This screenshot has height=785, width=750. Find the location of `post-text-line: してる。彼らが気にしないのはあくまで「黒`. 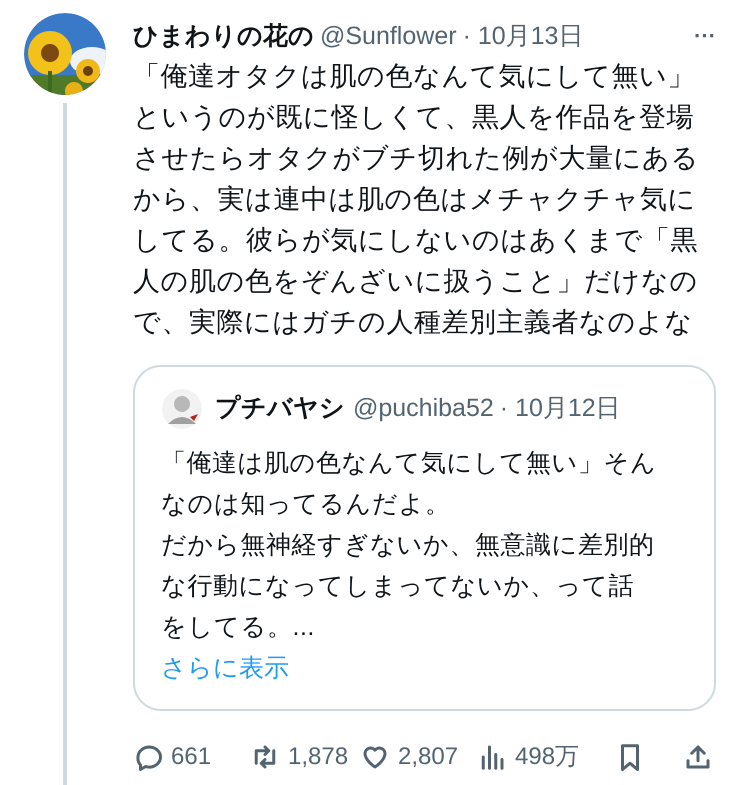

post-text-line: してる。彼らが気にしないのはあくまで「黒 is located at coordinates (415, 240).